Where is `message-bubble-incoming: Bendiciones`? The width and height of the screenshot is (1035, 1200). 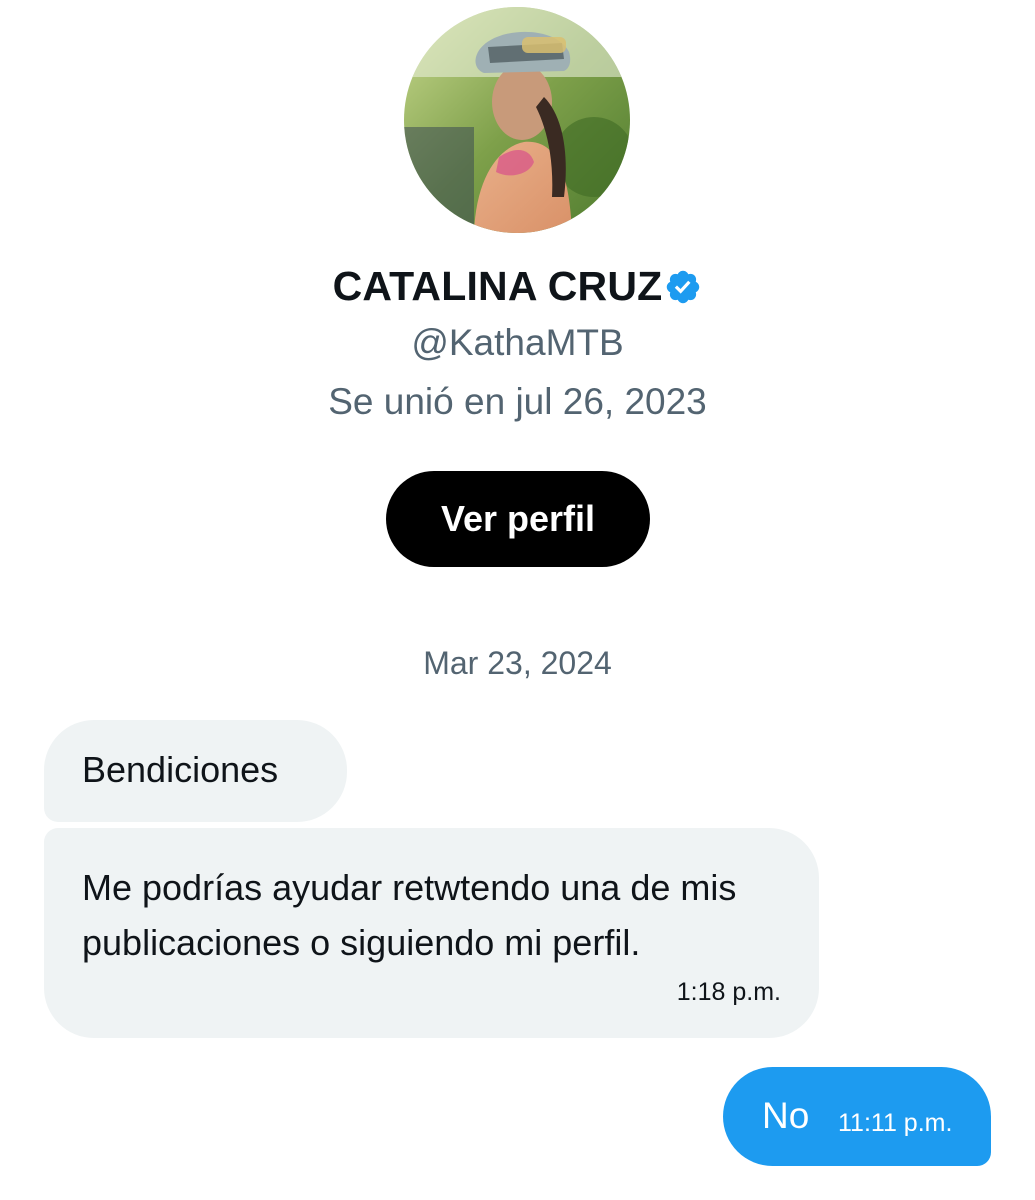 message-bubble-incoming: Bendiciones is located at coordinates (195, 771).